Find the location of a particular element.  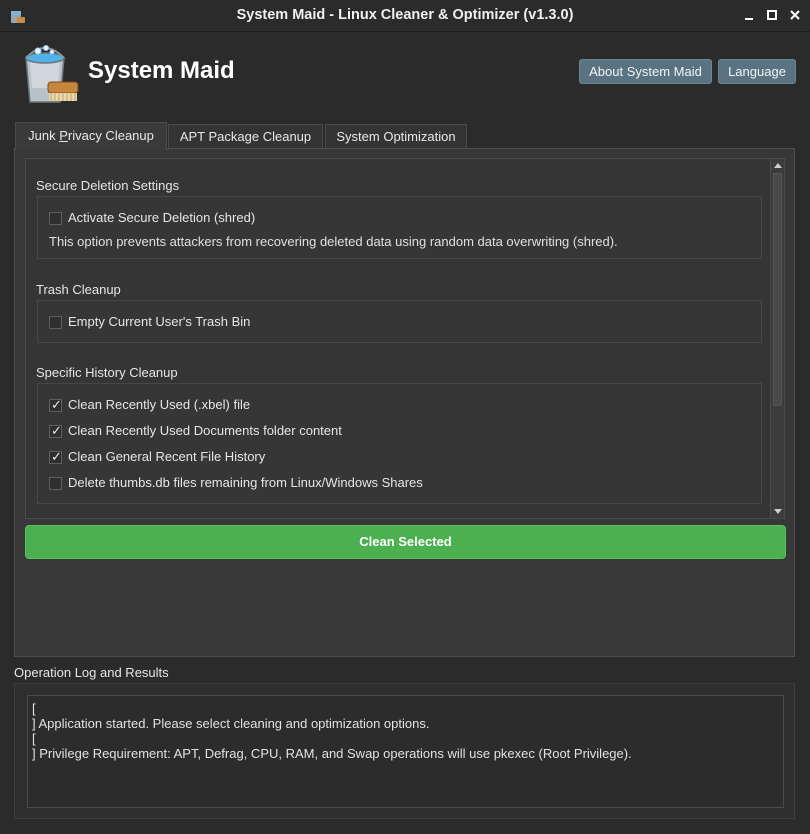

trash-checkbox is located at coordinates (55, 322).